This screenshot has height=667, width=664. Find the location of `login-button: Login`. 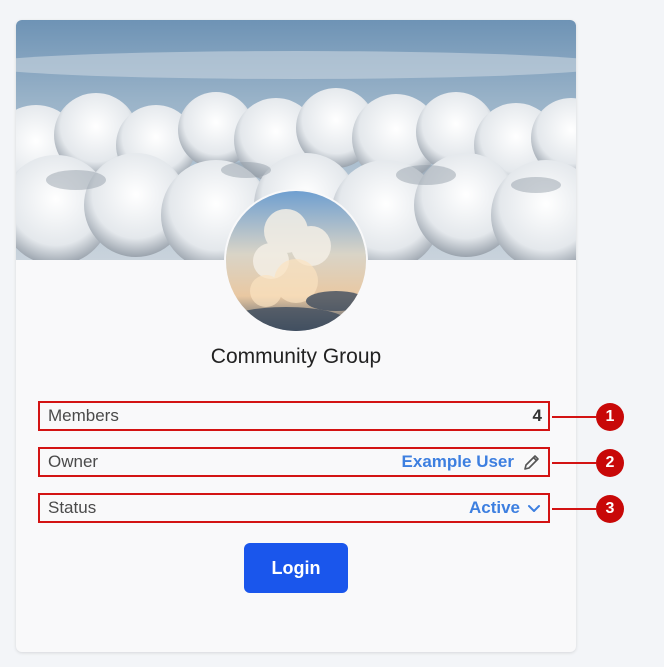

login-button: Login is located at coordinates (296, 568).